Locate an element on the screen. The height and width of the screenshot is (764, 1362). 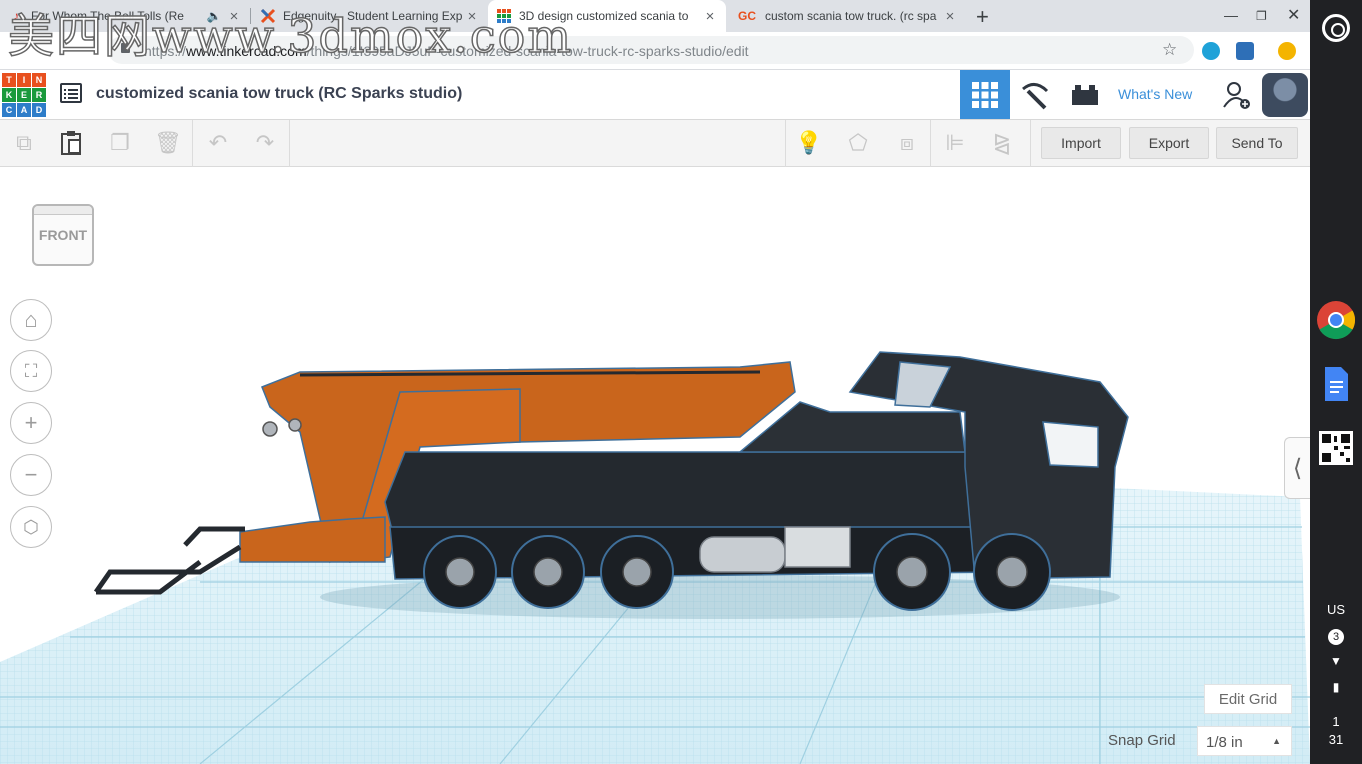
clock-hour: 1 is located at coordinates (1336, 721).